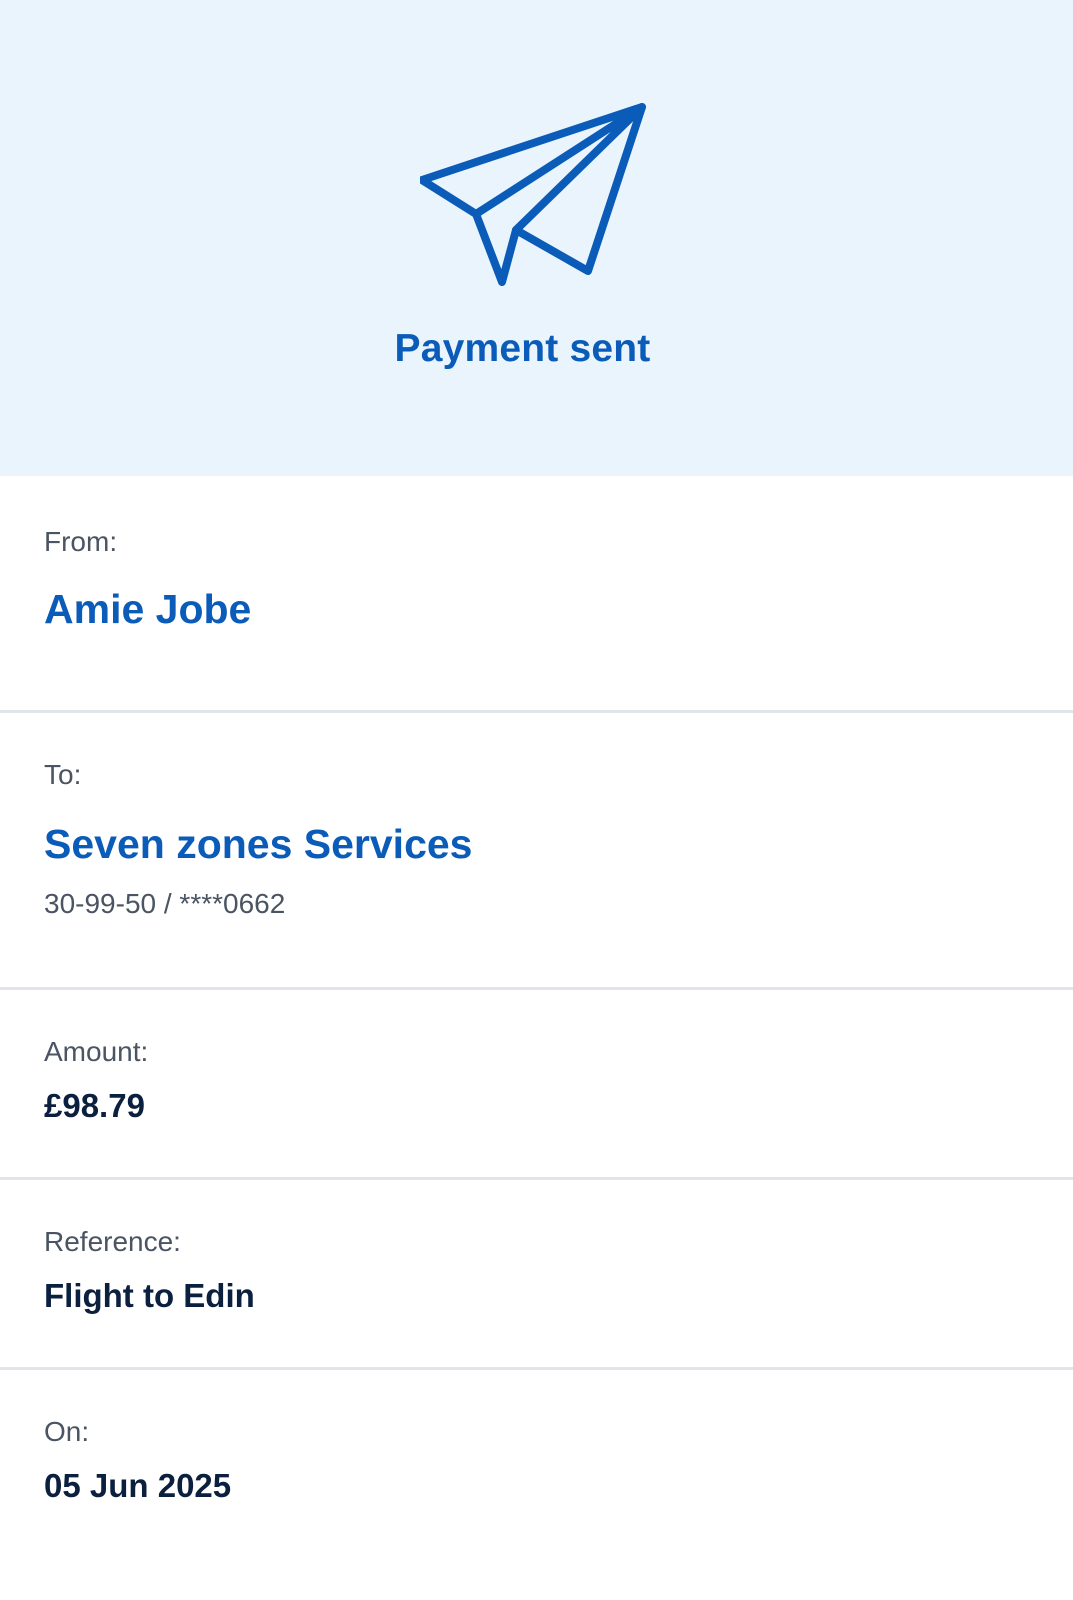  What do you see at coordinates (67, 1431) in the screenshot?
I see `date-label: On:` at bounding box center [67, 1431].